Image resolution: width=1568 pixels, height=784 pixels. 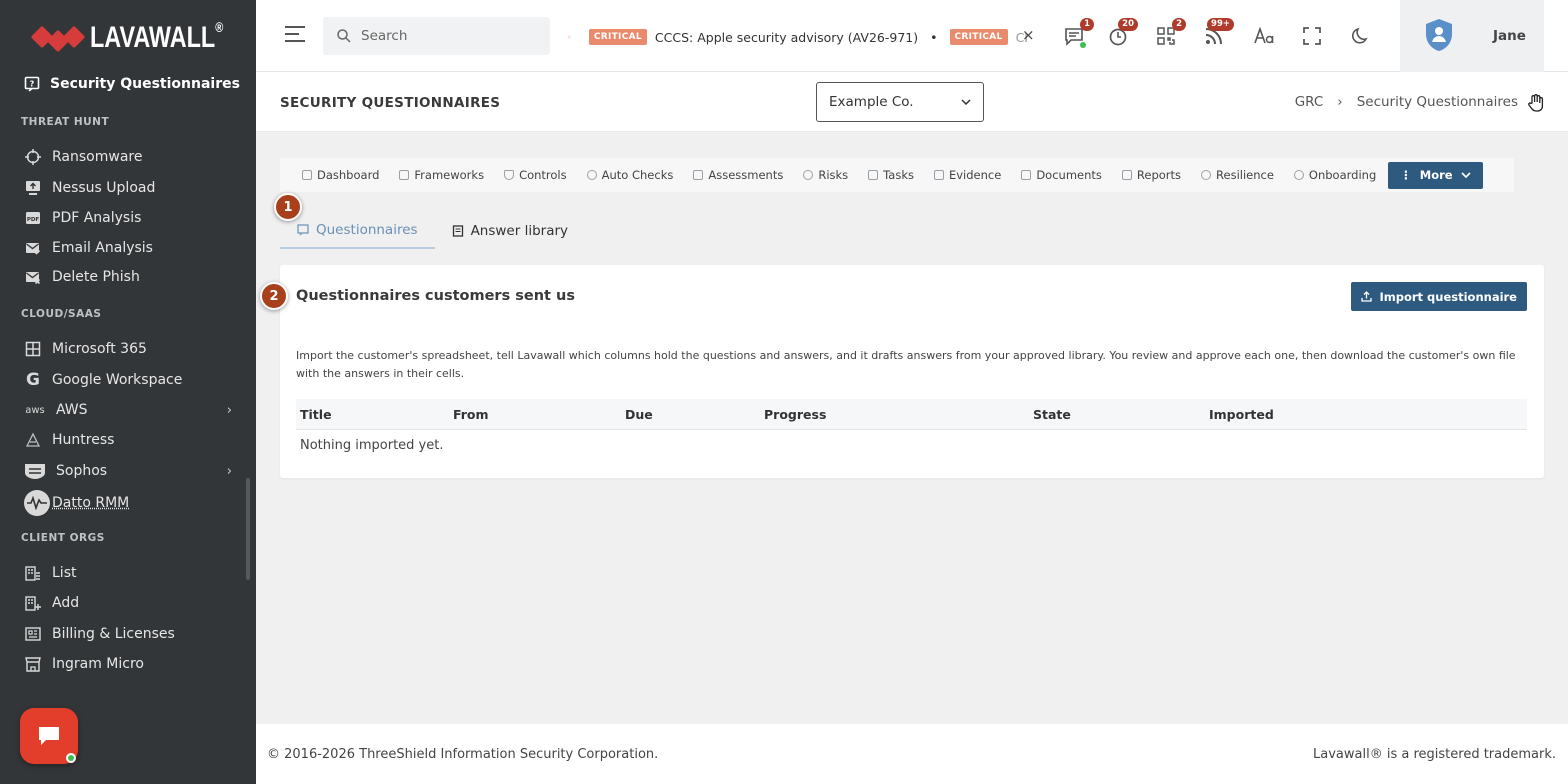 I want to click on sidebar-item-microsoft-365: Microsoft 365, so click(x=132, y=349).